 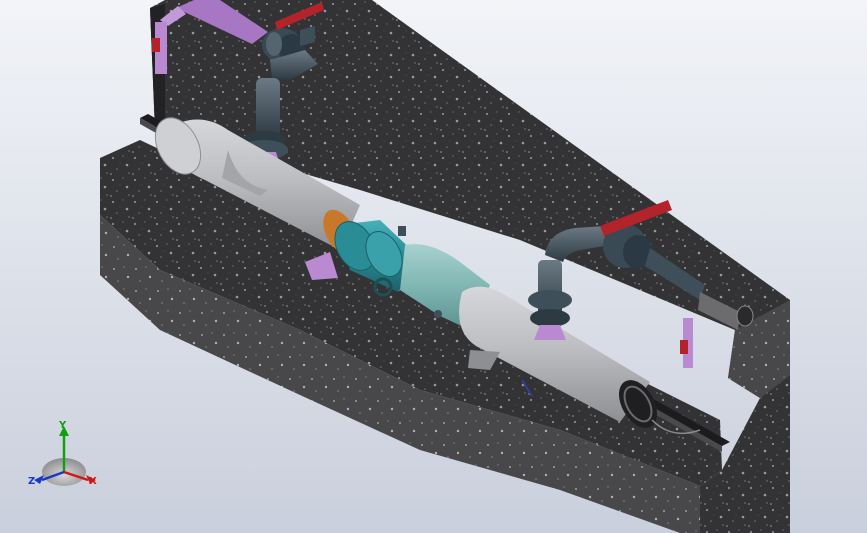 What do you see at coordinates (156, 45) in the screenshot?
I see `left-ball-valve` at bounding box center [156, 45].